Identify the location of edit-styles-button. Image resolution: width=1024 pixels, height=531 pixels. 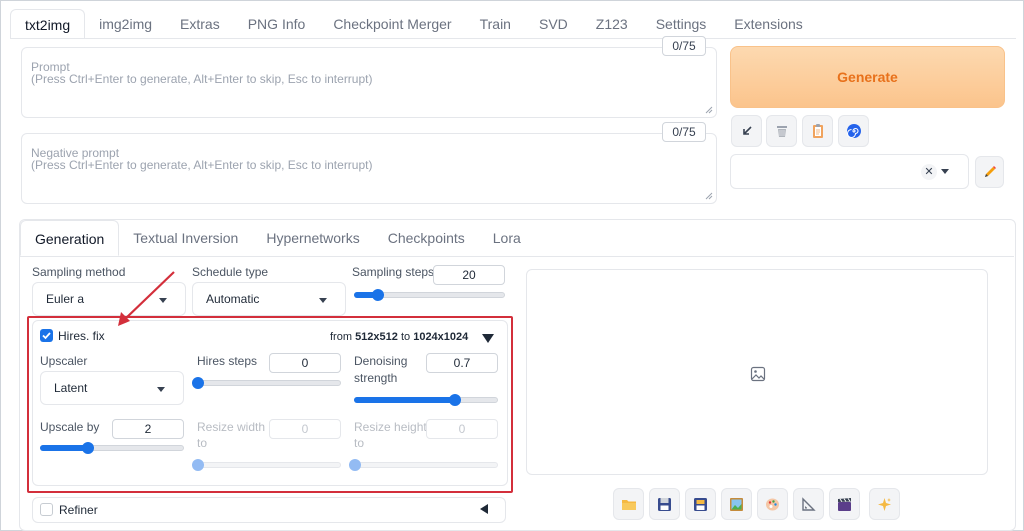
(989, 172).